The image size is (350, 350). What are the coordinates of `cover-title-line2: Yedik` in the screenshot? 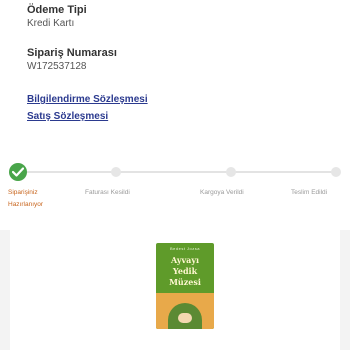 It's located at (185, 271).